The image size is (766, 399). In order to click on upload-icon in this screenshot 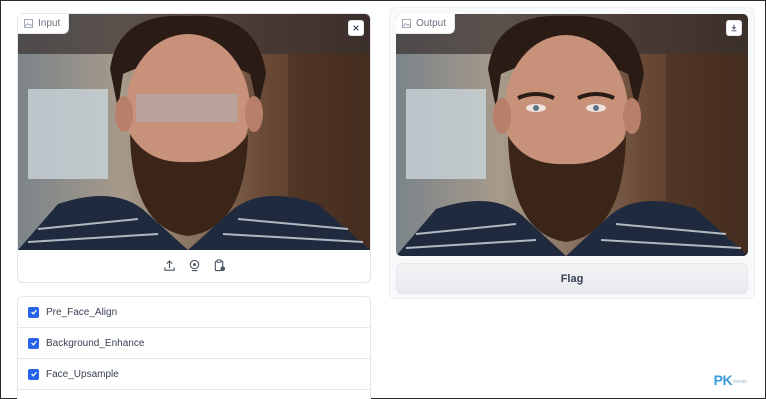, I will do `click(169, 265)`.